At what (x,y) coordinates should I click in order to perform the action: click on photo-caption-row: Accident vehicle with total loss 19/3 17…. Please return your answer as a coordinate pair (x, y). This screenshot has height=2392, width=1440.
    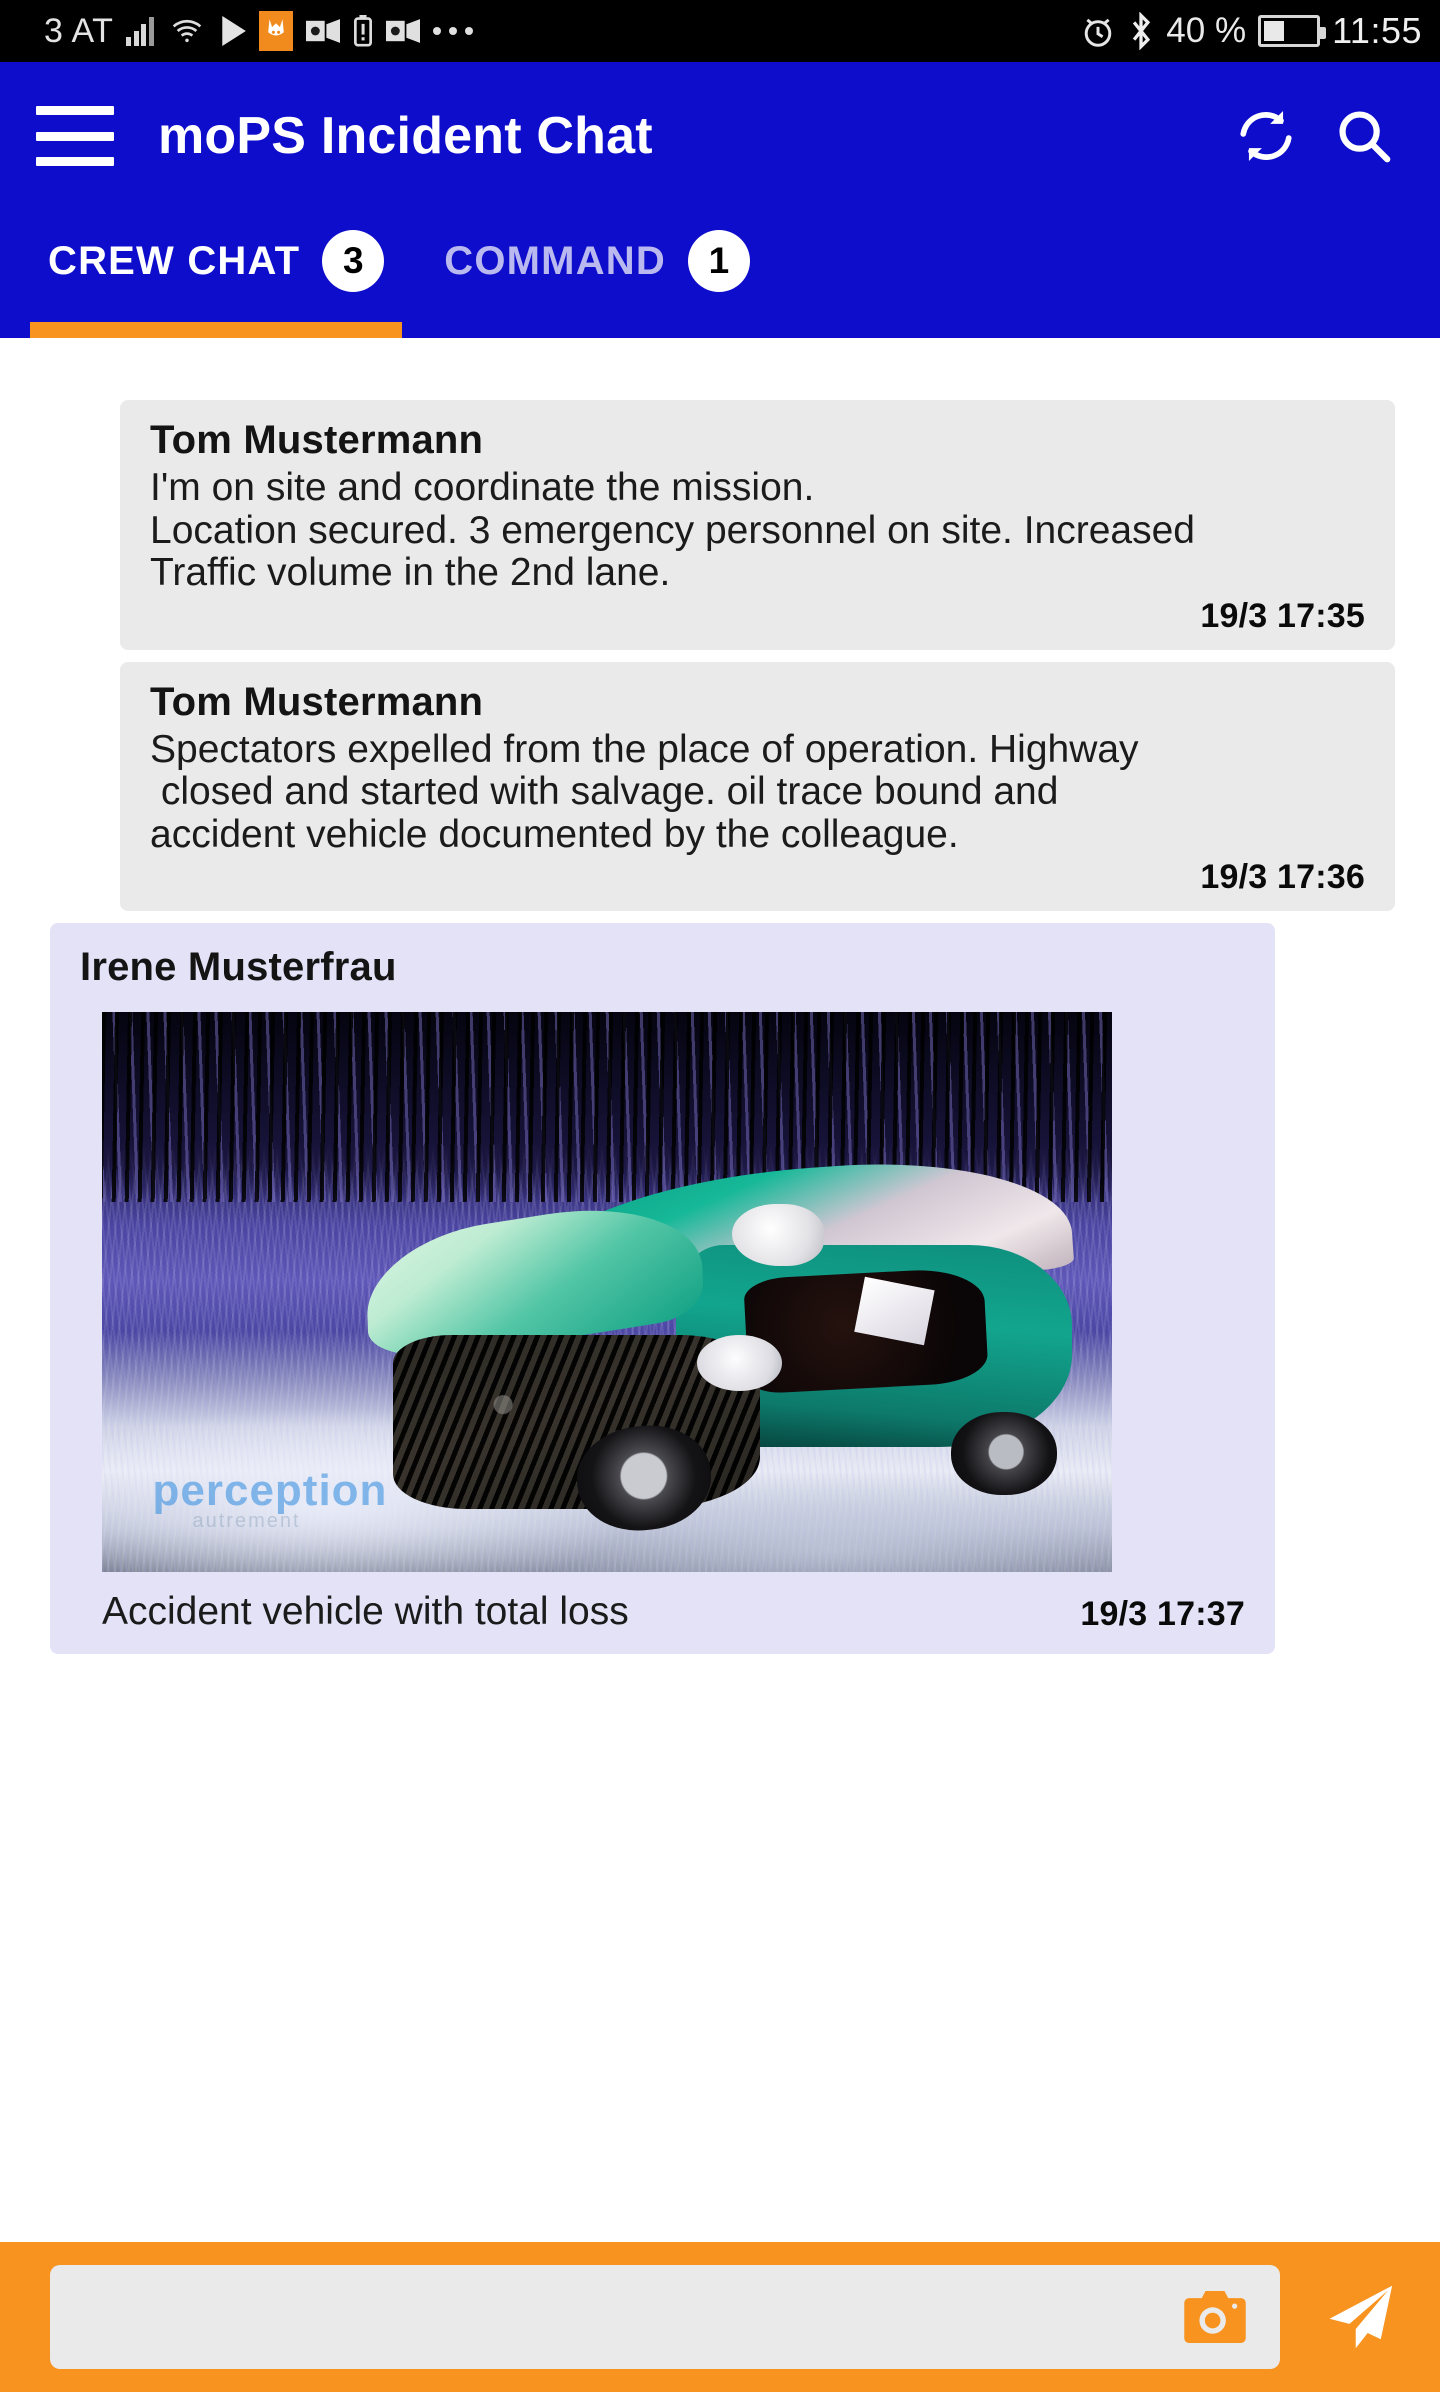
    Looking at the image, I should click on (673, 1612).